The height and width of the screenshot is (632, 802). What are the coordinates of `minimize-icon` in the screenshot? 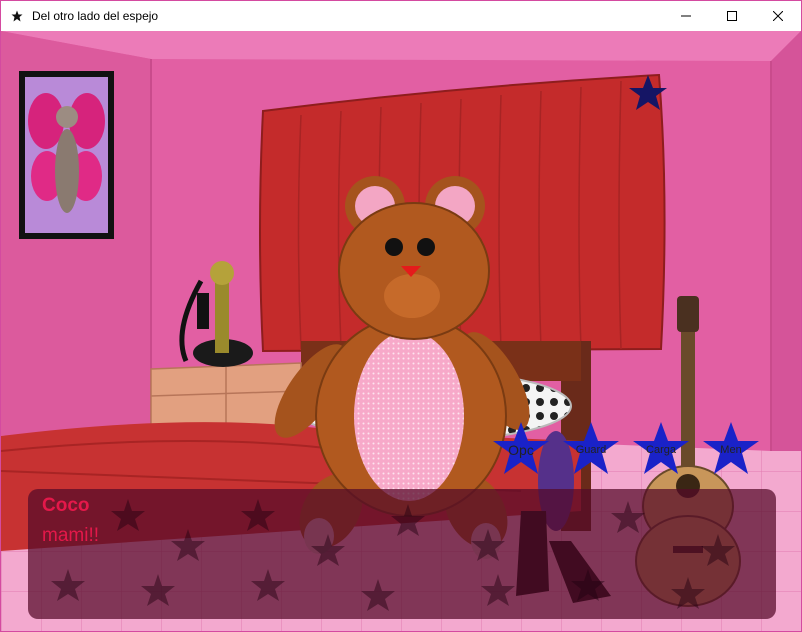 It's located at (686, 16).